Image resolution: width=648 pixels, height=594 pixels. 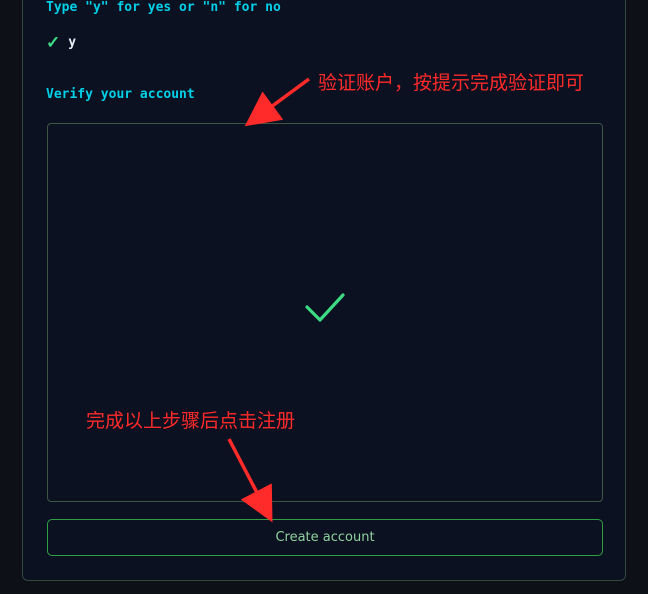 What do you see at coordinates (120, 94) in the screenshot?
I see `verify-account-label: Verify your account` at bounding box center [120, 94].